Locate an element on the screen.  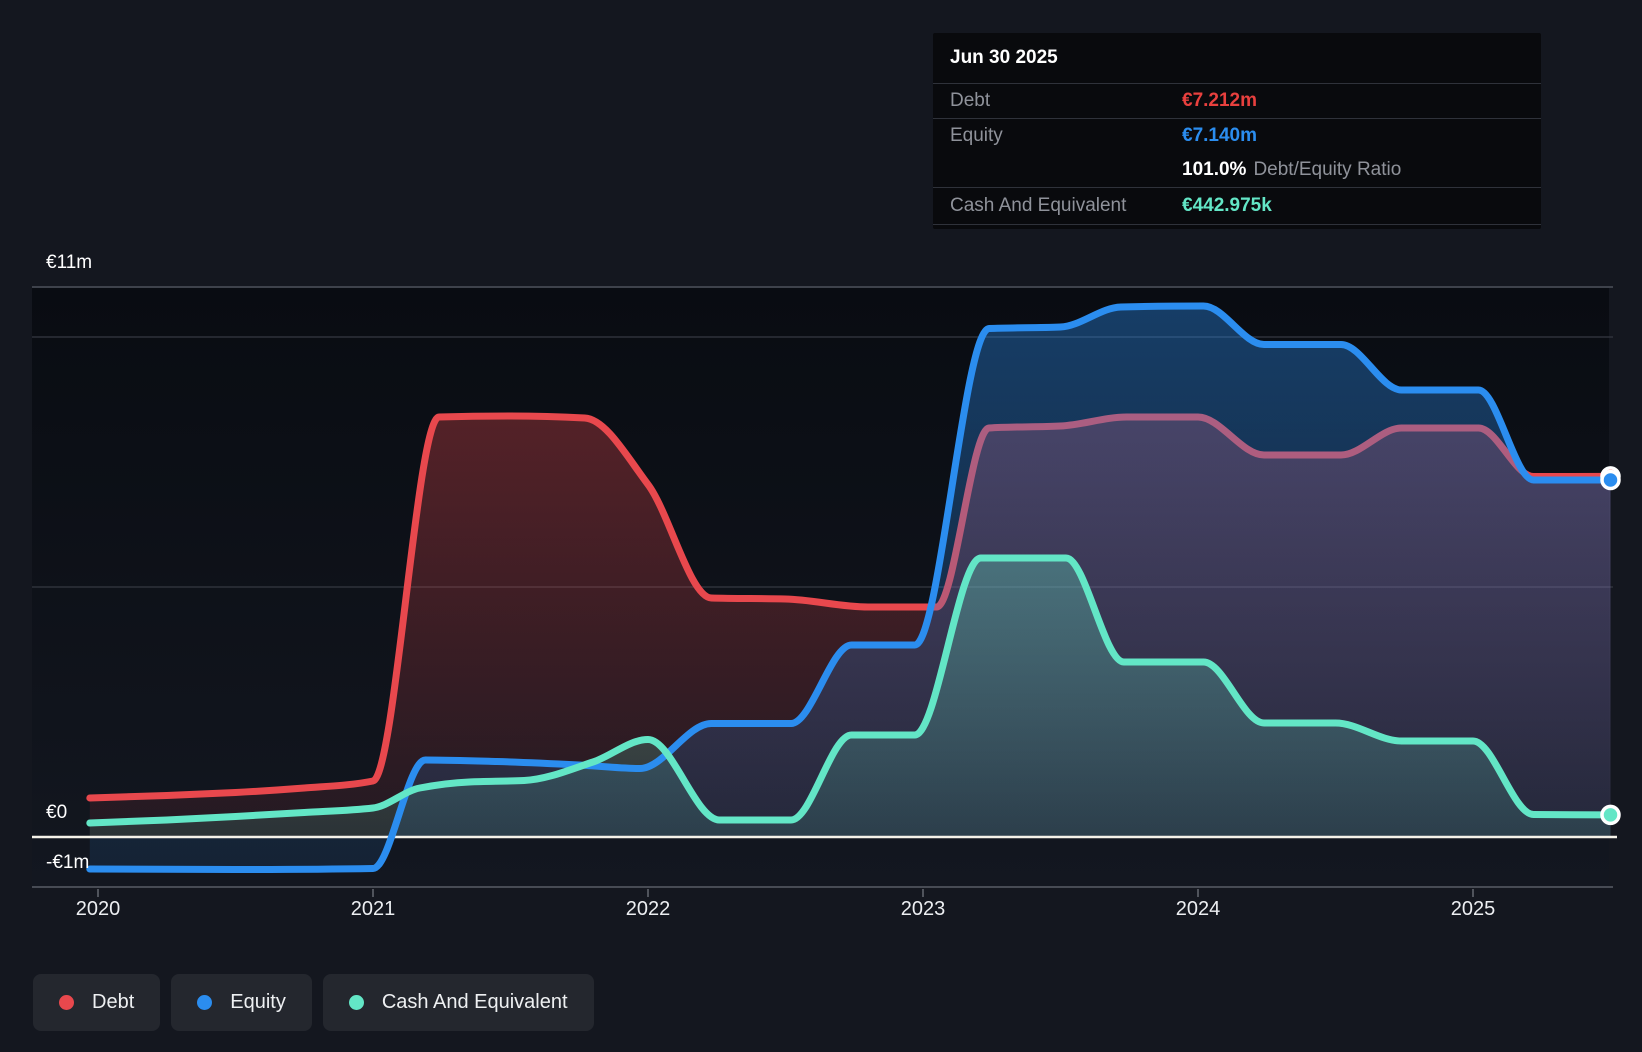
legend-label: Cash And Equivalent is located at coordinates (474, 1002).